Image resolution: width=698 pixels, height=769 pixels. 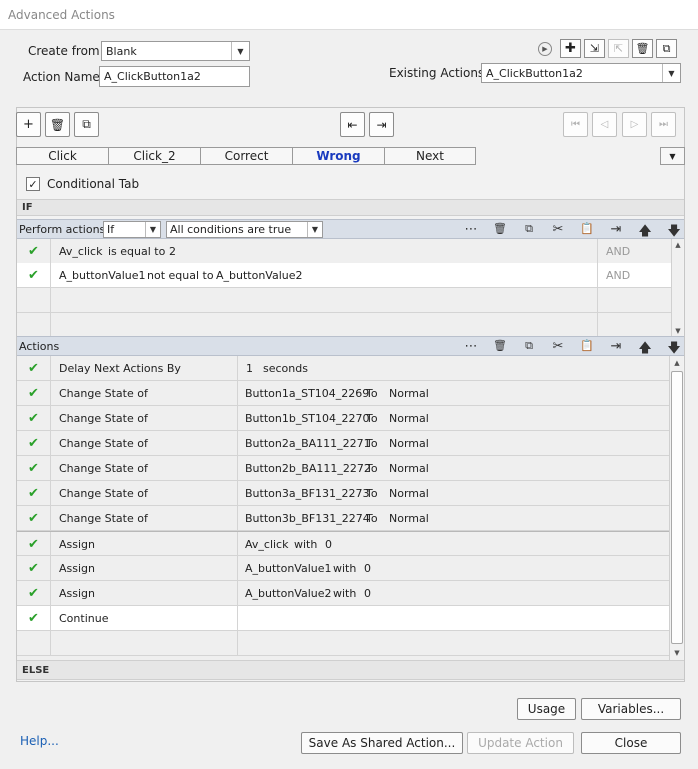 What do you see at coordinates (62, 156) in the screenshot?
I see `tab-click: Click` at bounding box center [62, 156].